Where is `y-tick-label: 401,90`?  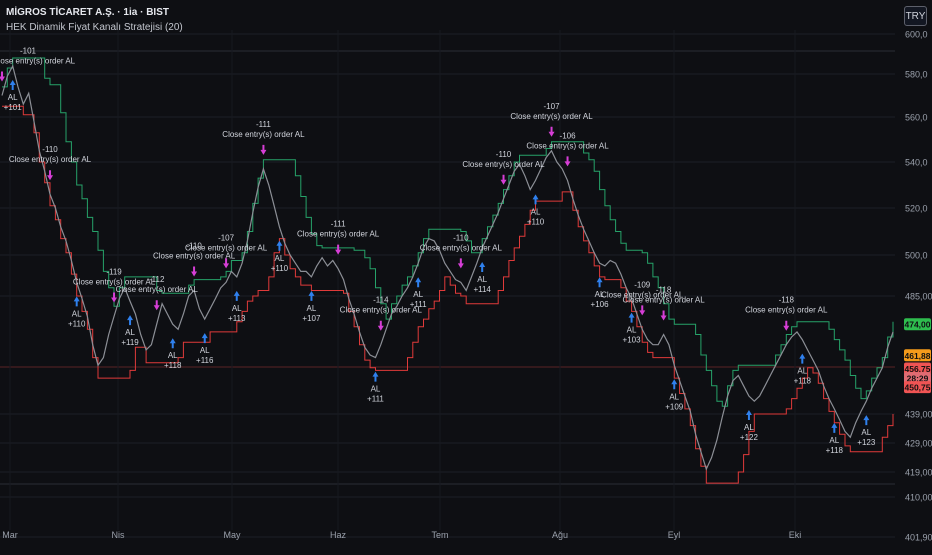 y-tick-label: 401,90 is located at coordinates (918, 538).